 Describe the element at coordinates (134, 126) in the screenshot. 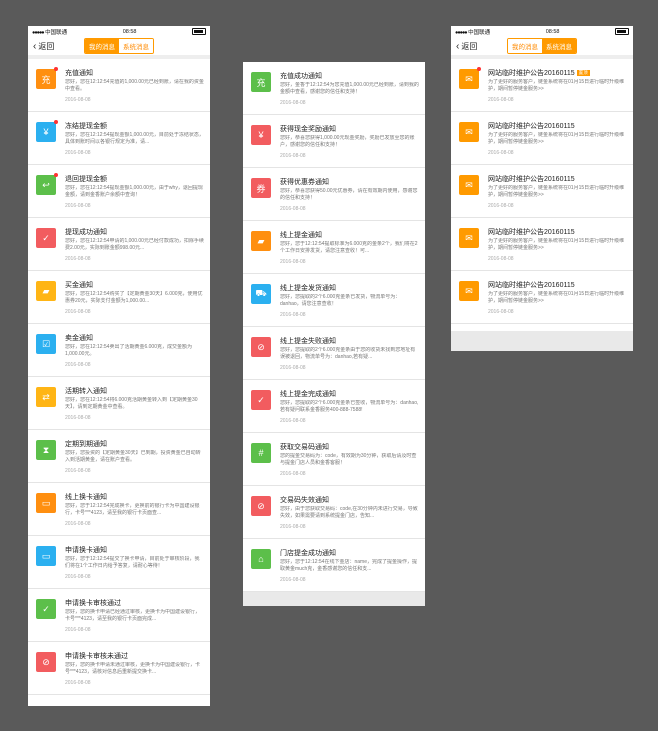

I see `message-title: 冻结提现金额` at that location.